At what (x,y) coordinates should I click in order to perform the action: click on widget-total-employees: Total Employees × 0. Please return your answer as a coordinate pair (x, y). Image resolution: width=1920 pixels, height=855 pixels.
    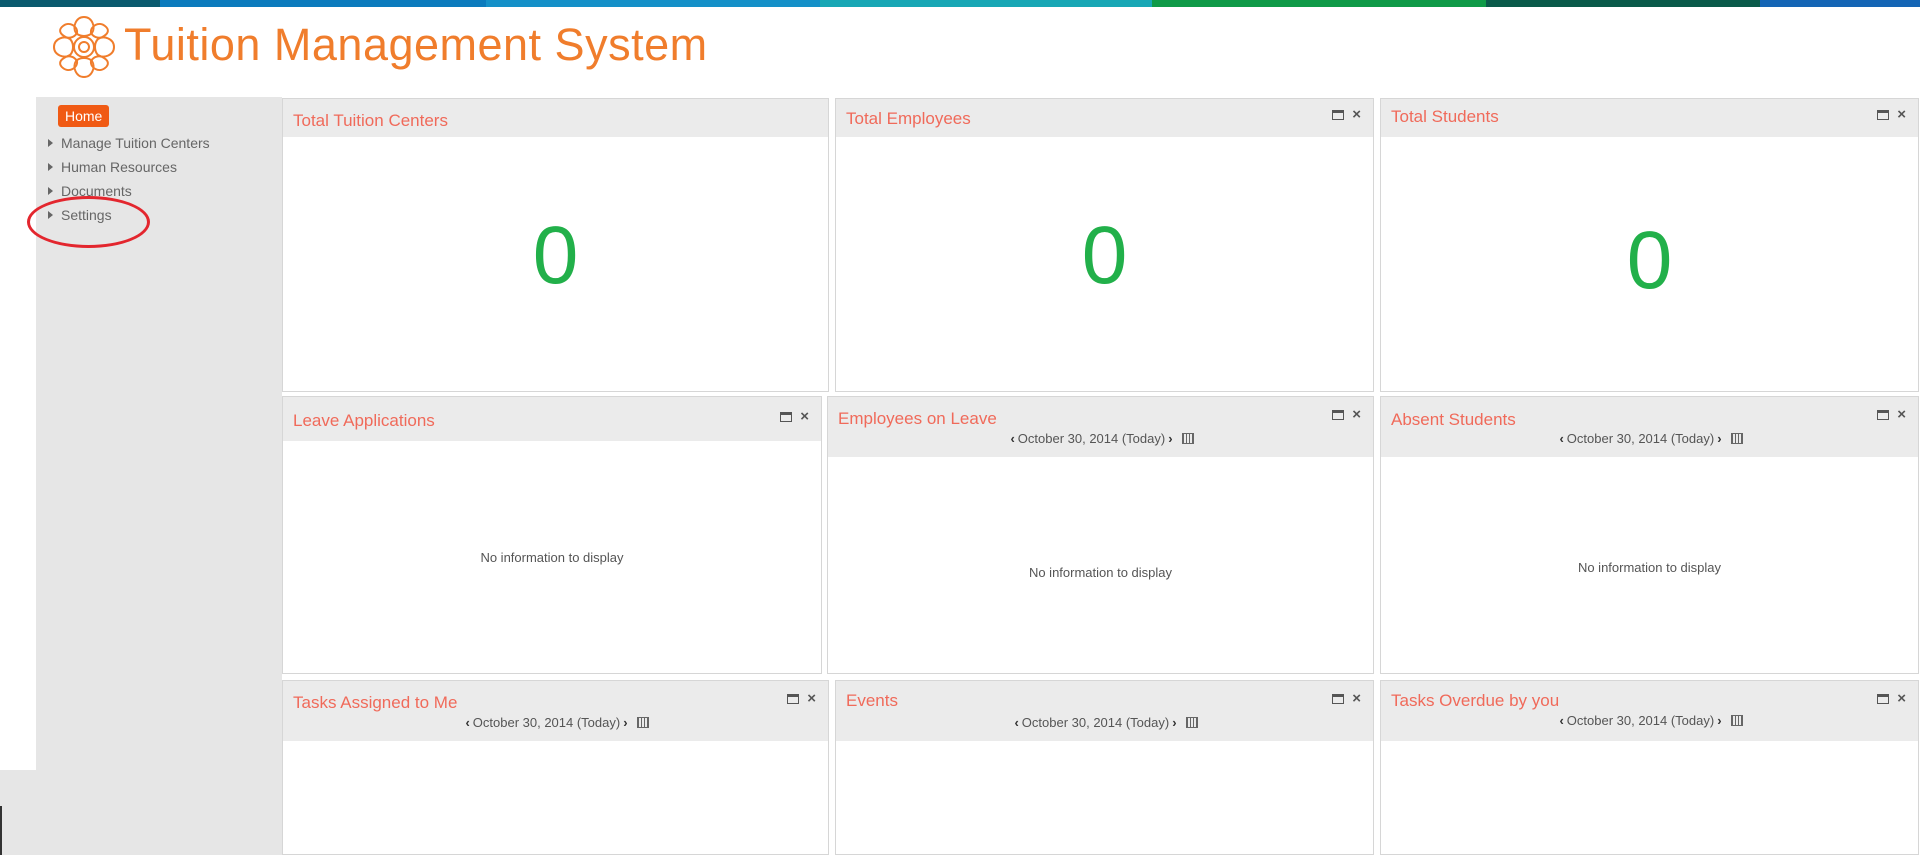
    Looking at the image, I should click on (1104, 245).